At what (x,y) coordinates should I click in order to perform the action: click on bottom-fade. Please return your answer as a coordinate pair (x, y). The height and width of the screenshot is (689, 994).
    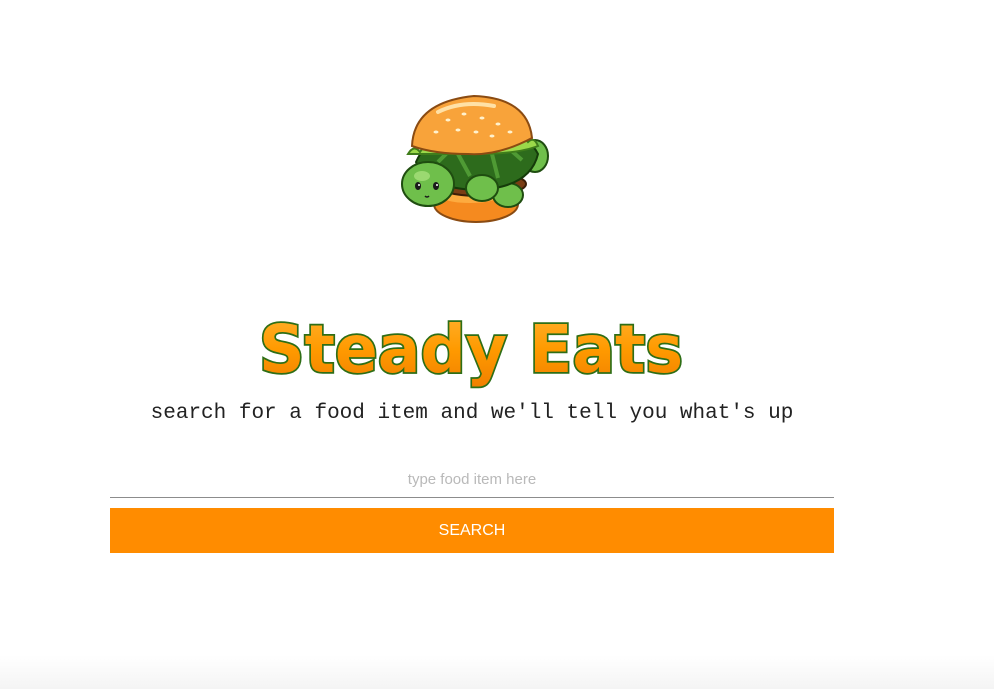
    Looking at the image, I should click on (497, 672).